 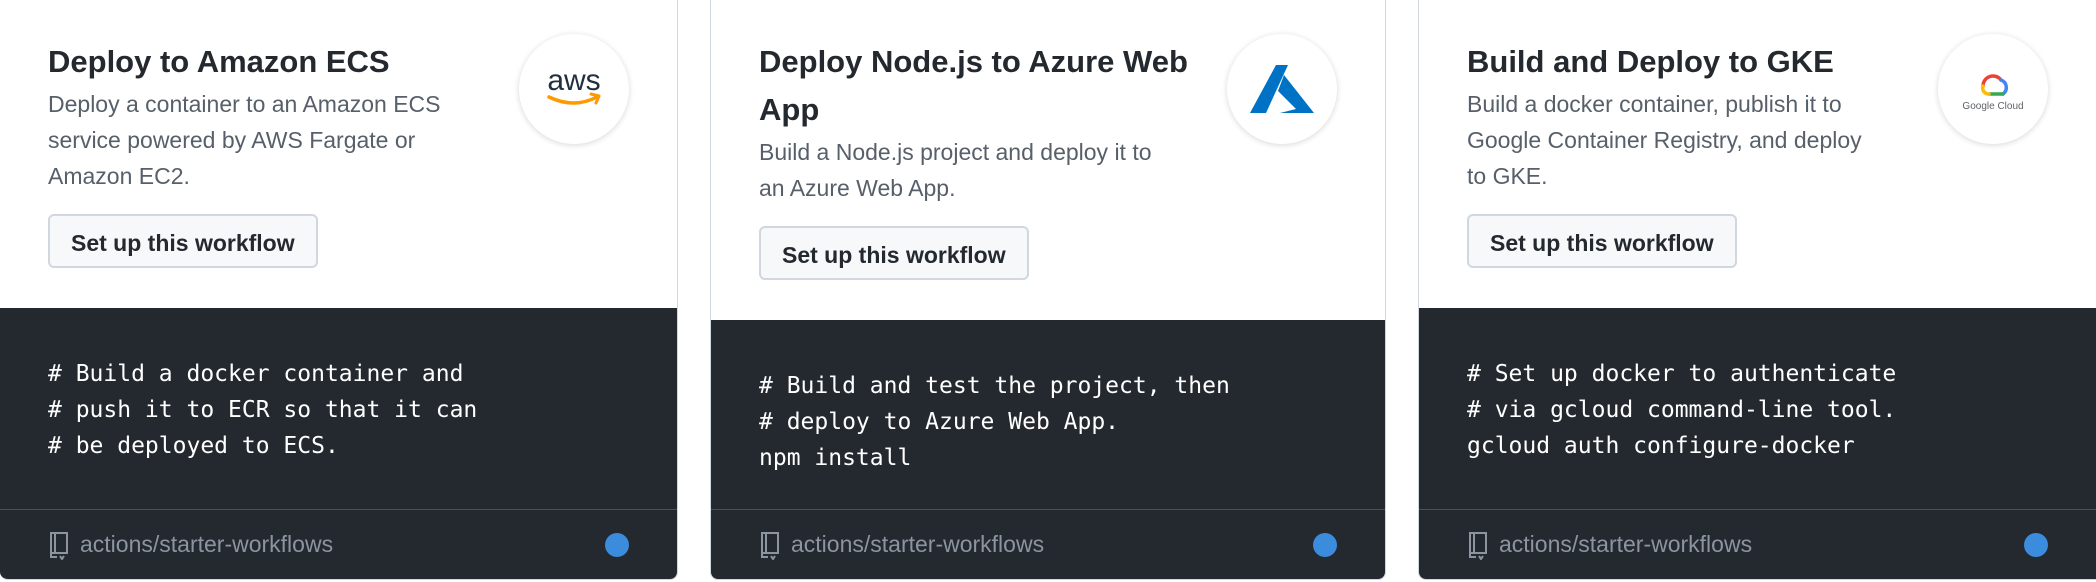 I want to click on svg-text: aws, so click(x=573, y=80).